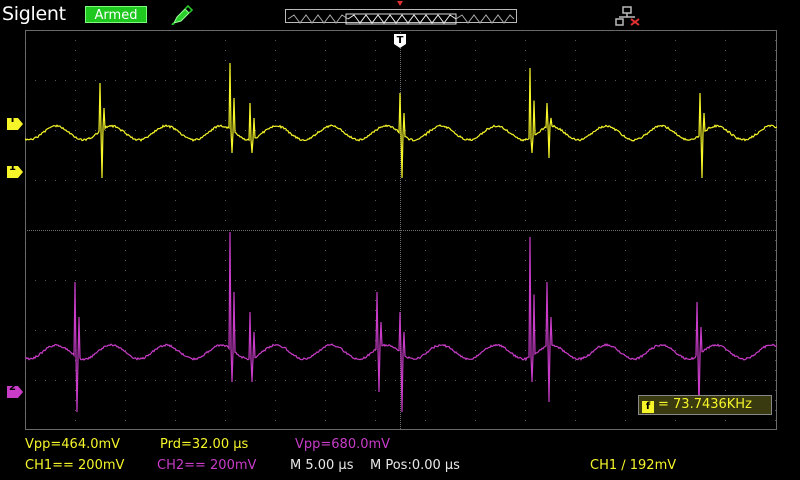 Image resolution: width=800 pixels, height=480 pixels. Describe the element at coordinates (12, 388) in the screenshot. I see `ch2-offset-label: 2` at that location.